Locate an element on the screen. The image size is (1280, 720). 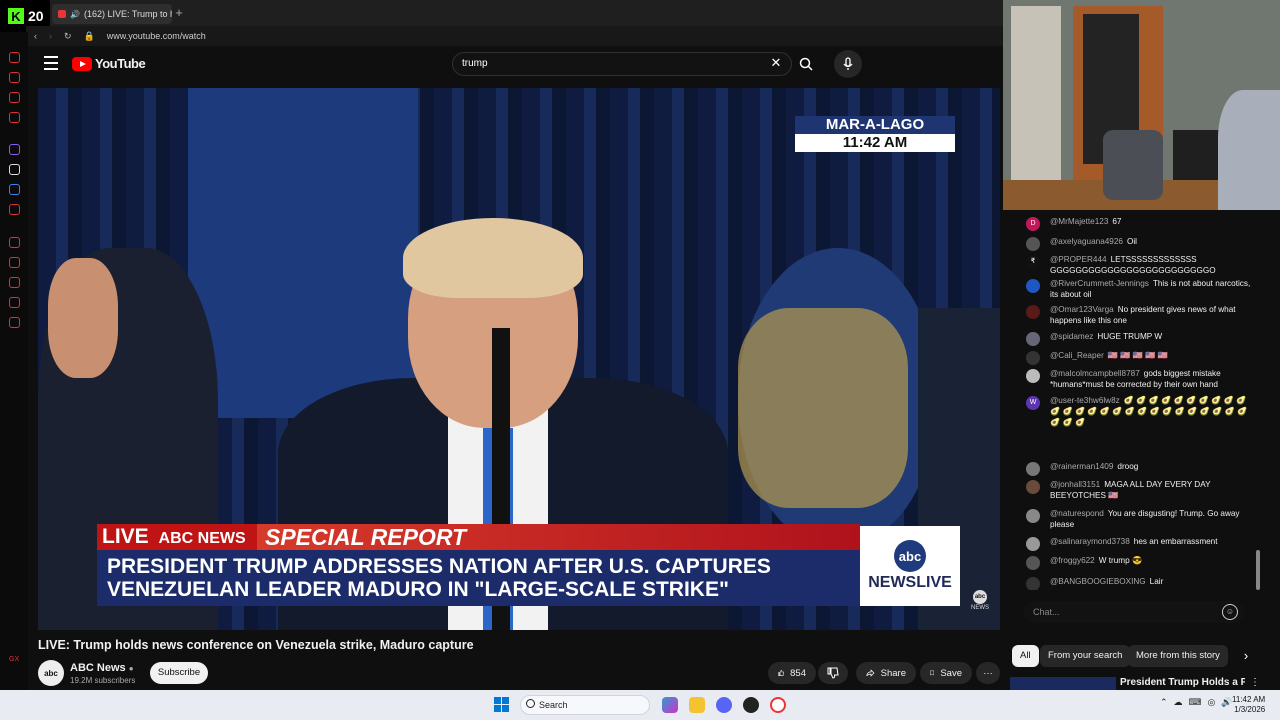
abc-network-label: ABC NEWS is located at coordinates (202, 538).